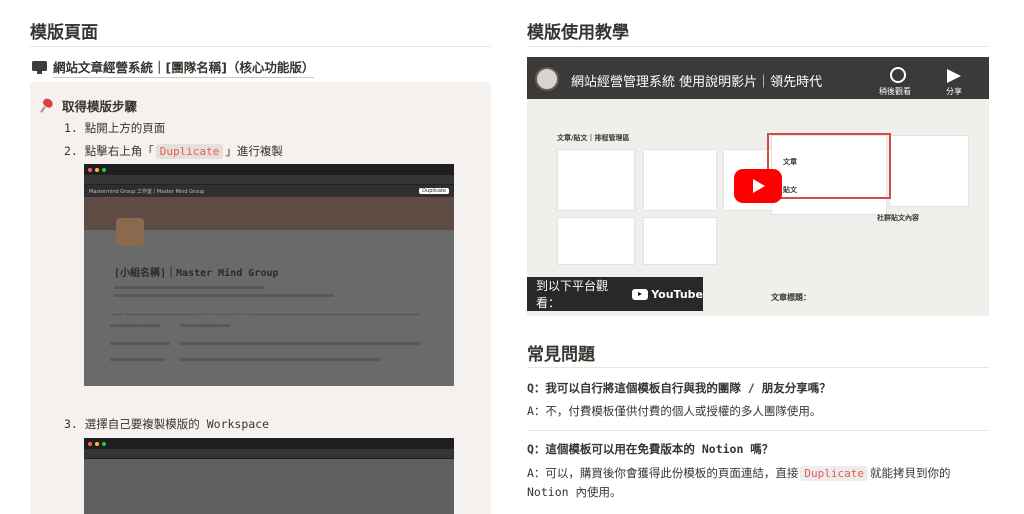 This screenshot has width=1024, height=514. What do you see at coordinates (615, 294) in the screenshot?
I see `watch-on-youtube: 到以下平台觀看： YouTube` at bounding box center [615, 294].